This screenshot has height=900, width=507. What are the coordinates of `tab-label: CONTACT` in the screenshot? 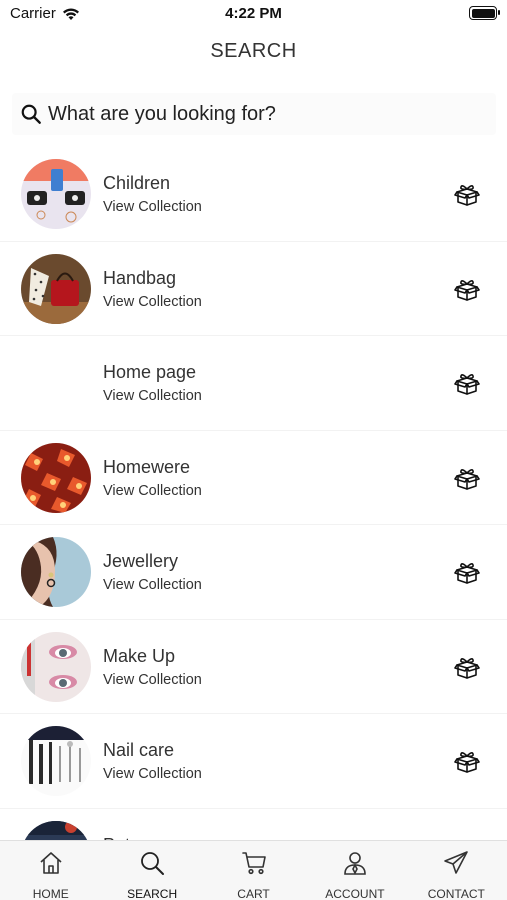 It's located at (456, 893).